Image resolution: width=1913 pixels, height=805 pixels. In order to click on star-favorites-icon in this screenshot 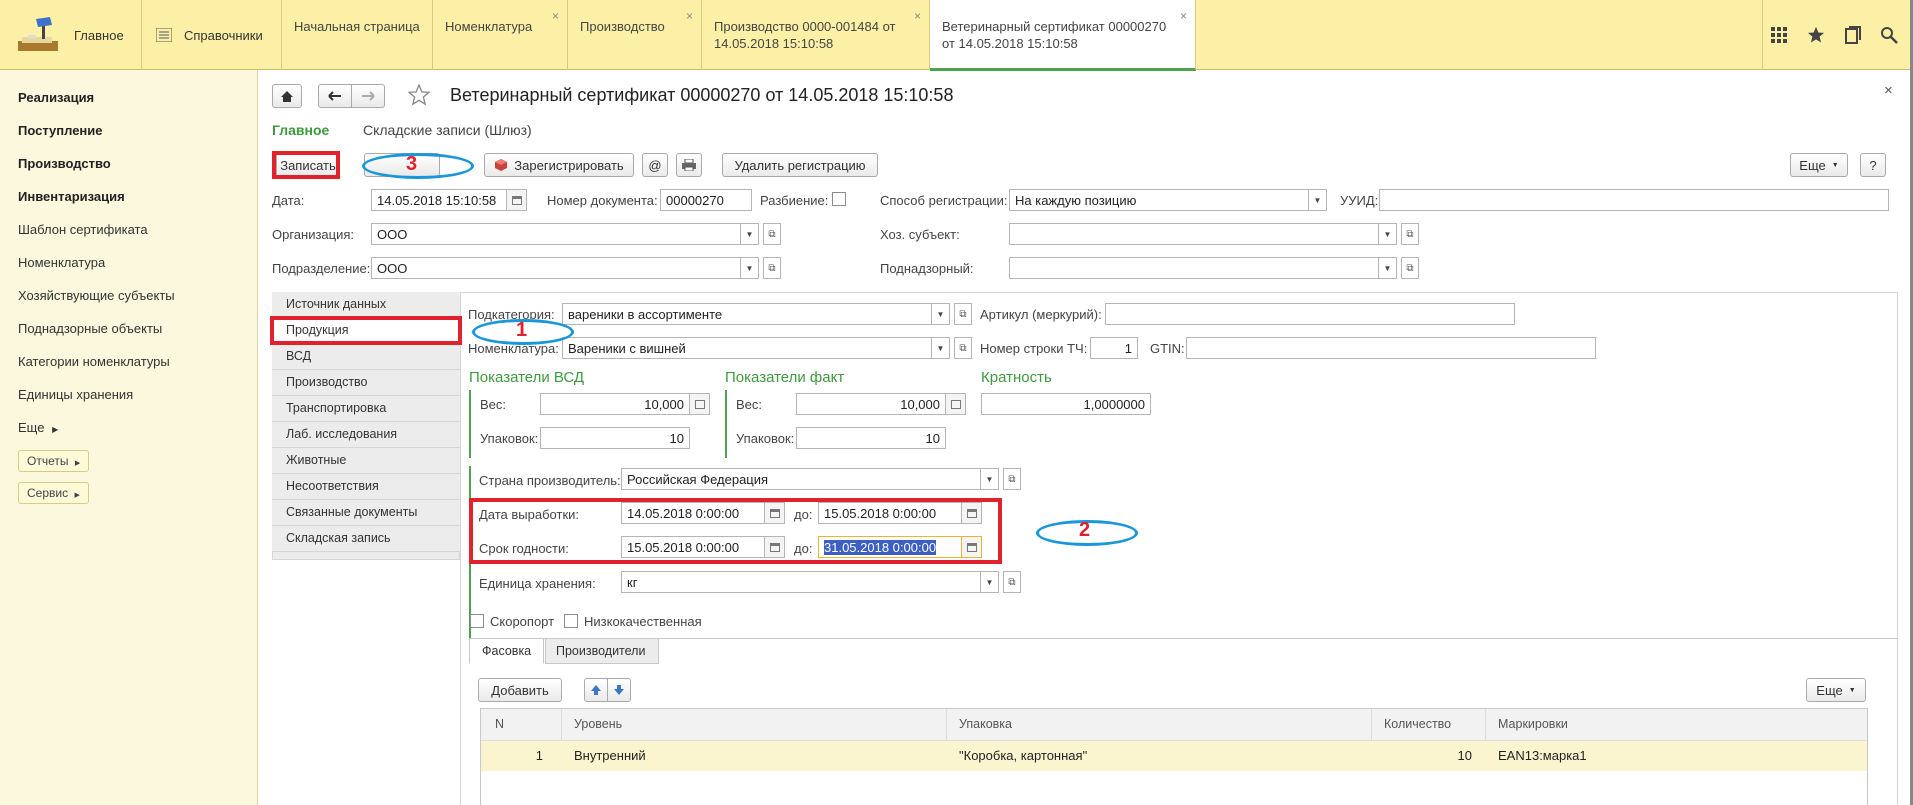, I will do `click(1816, 35)`.